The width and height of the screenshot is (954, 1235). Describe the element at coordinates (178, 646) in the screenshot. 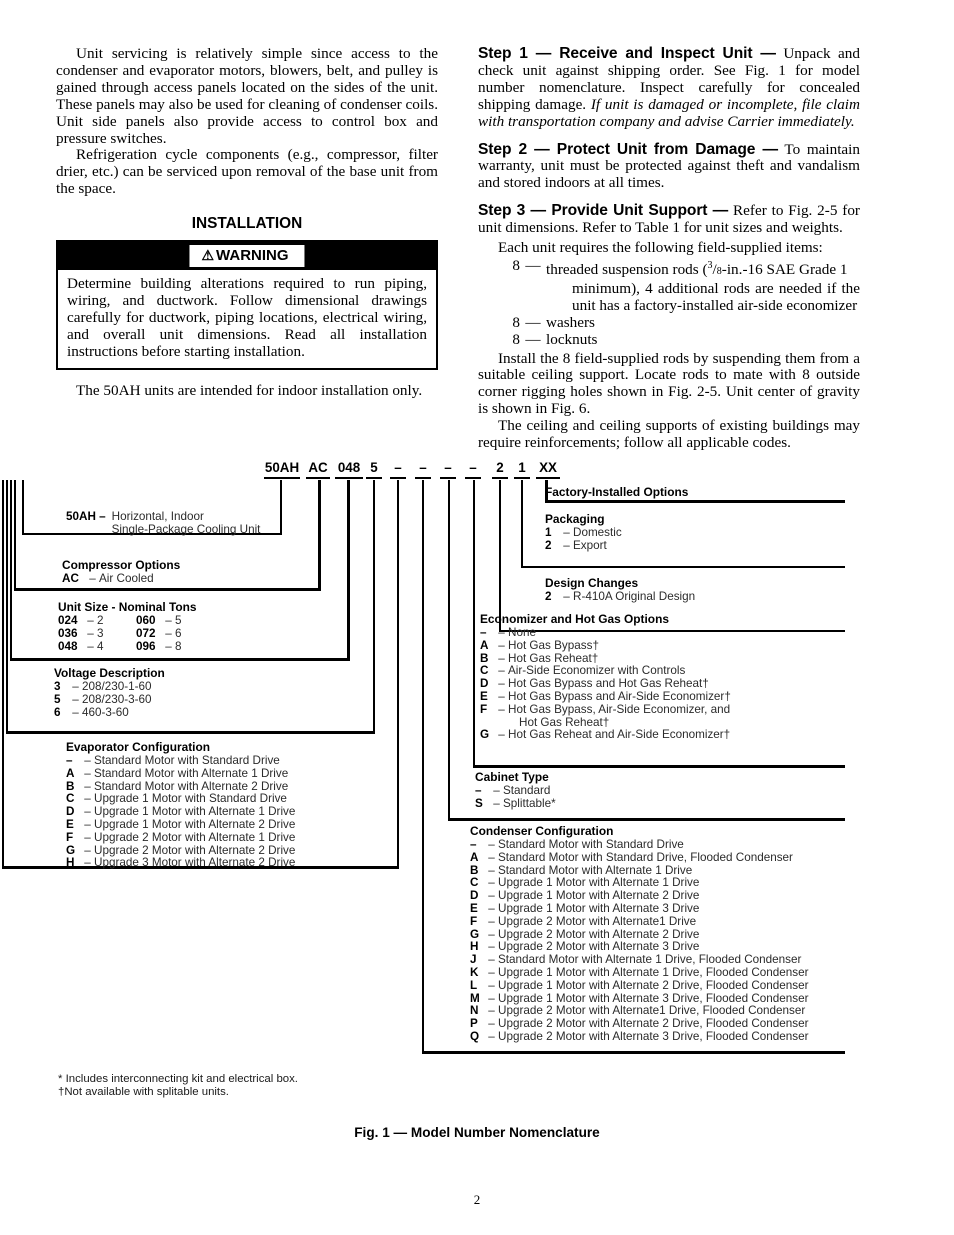

I see `option-value: 8` at that location.